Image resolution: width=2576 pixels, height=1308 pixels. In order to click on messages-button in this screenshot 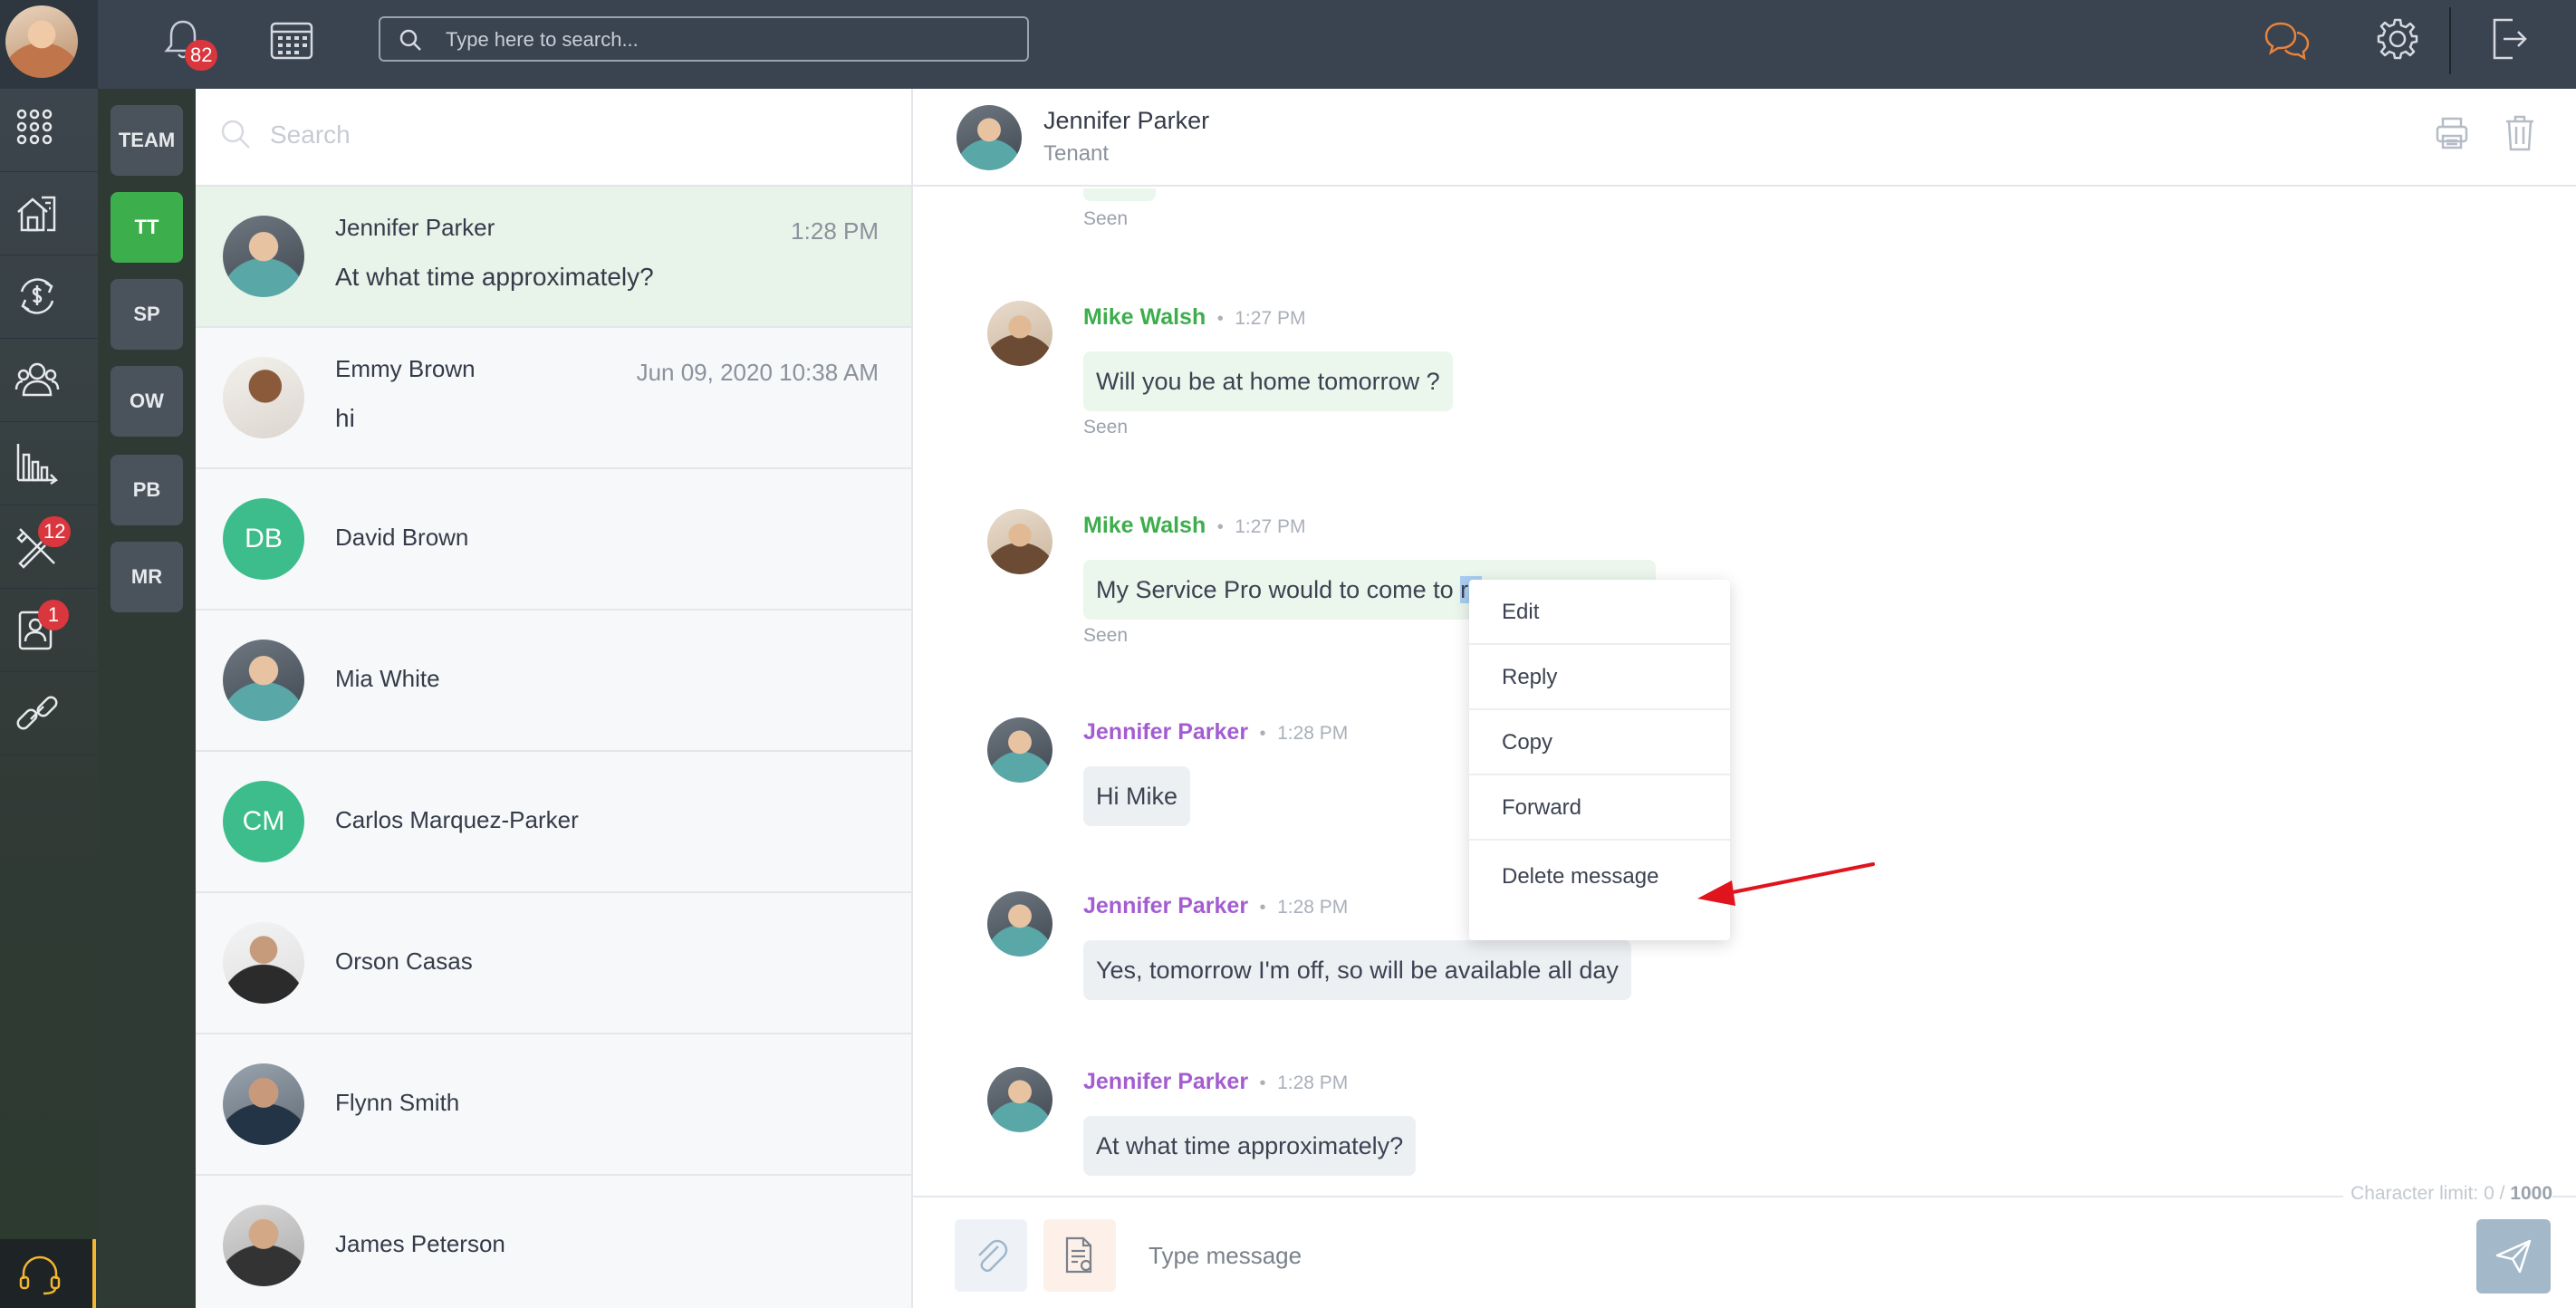, I will do `click(2287, 40)`.